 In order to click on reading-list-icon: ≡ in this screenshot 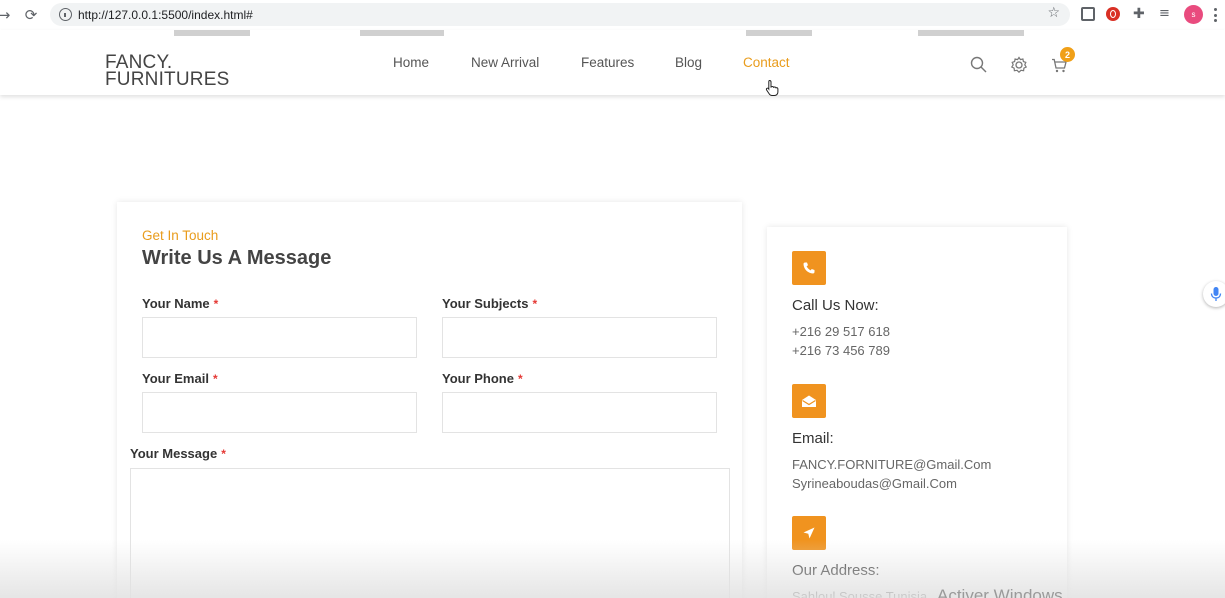, I will do `click(1166, 13)`.